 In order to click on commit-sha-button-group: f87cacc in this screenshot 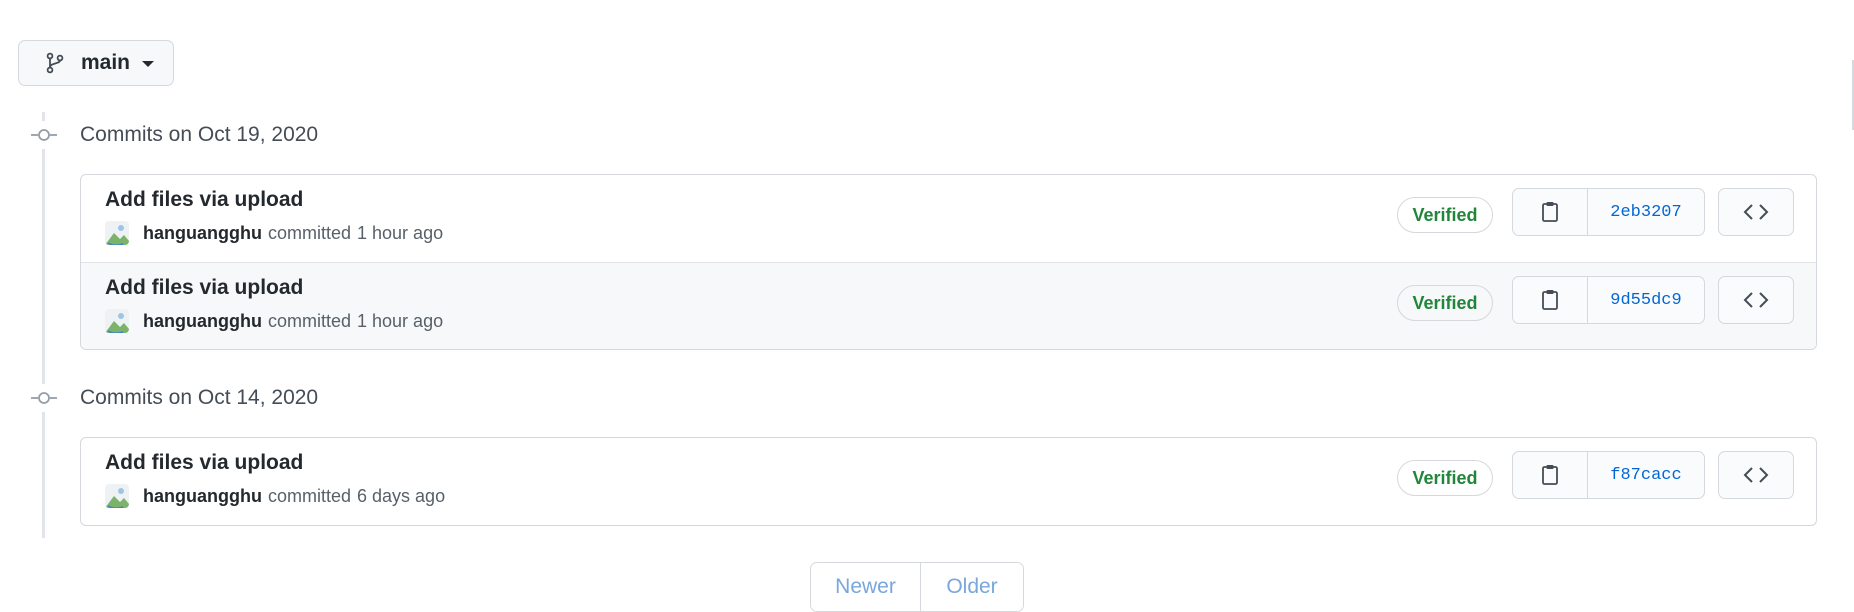, I will do `click(1608, 475)`.